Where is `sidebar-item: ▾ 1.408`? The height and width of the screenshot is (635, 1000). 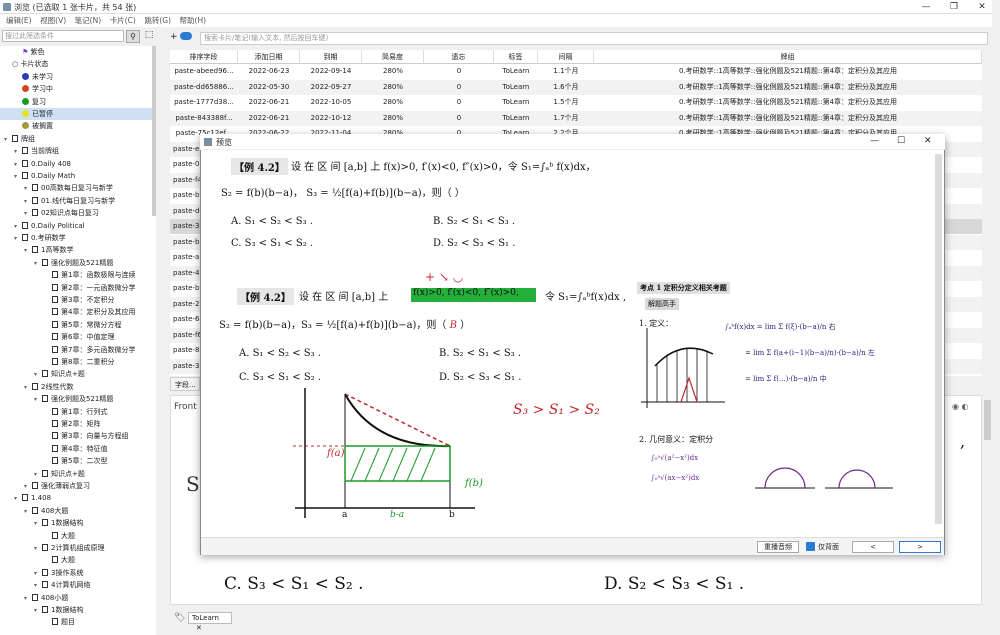 sidebar-item: ▾ 1.408 is located at coordinates (76, 498).